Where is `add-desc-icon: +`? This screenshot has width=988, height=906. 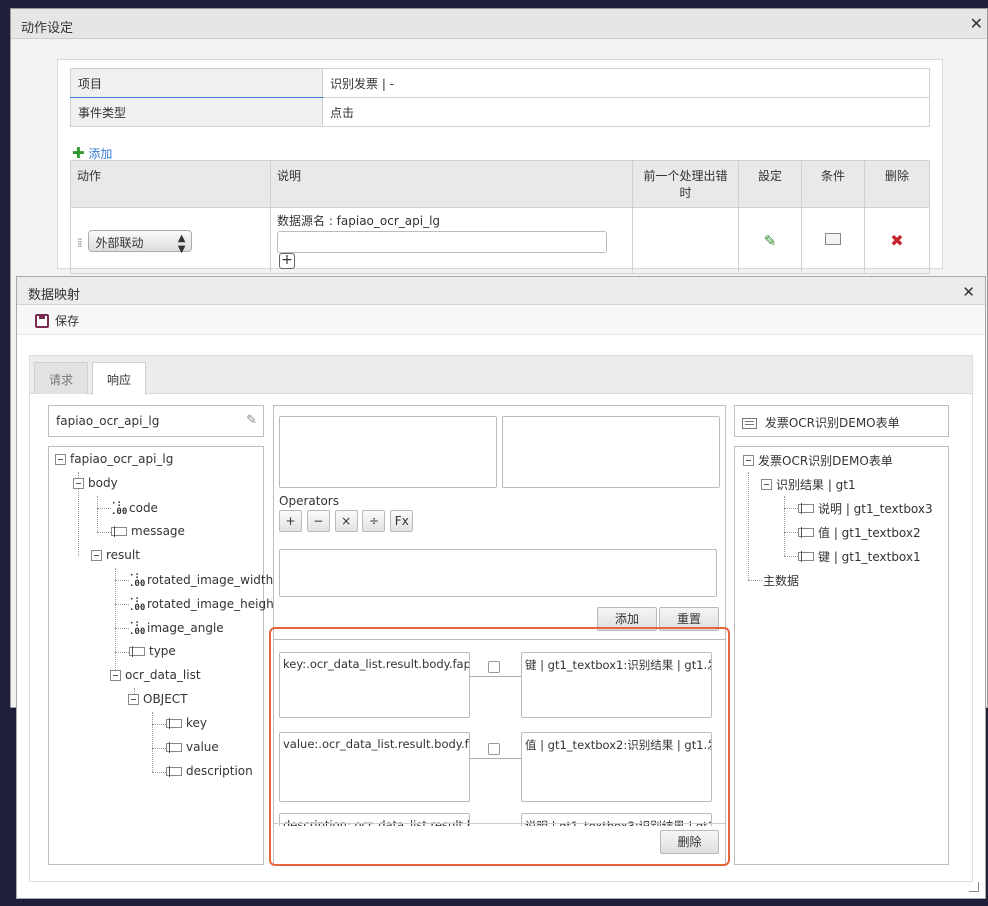 add-desc-icon: + is located at coordinates (287, 261).